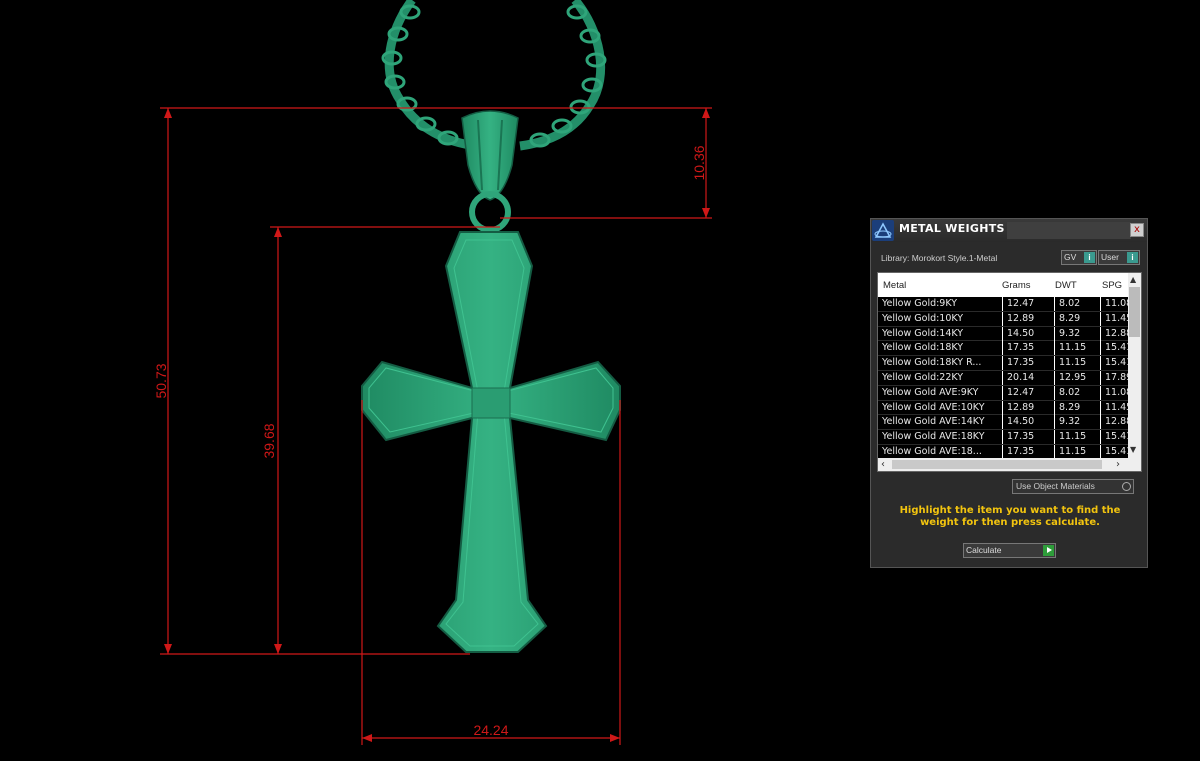 Image resolution: width=1200 pixels, height=761 pixels. I want to click on cross-pendant, so click(491, 442).